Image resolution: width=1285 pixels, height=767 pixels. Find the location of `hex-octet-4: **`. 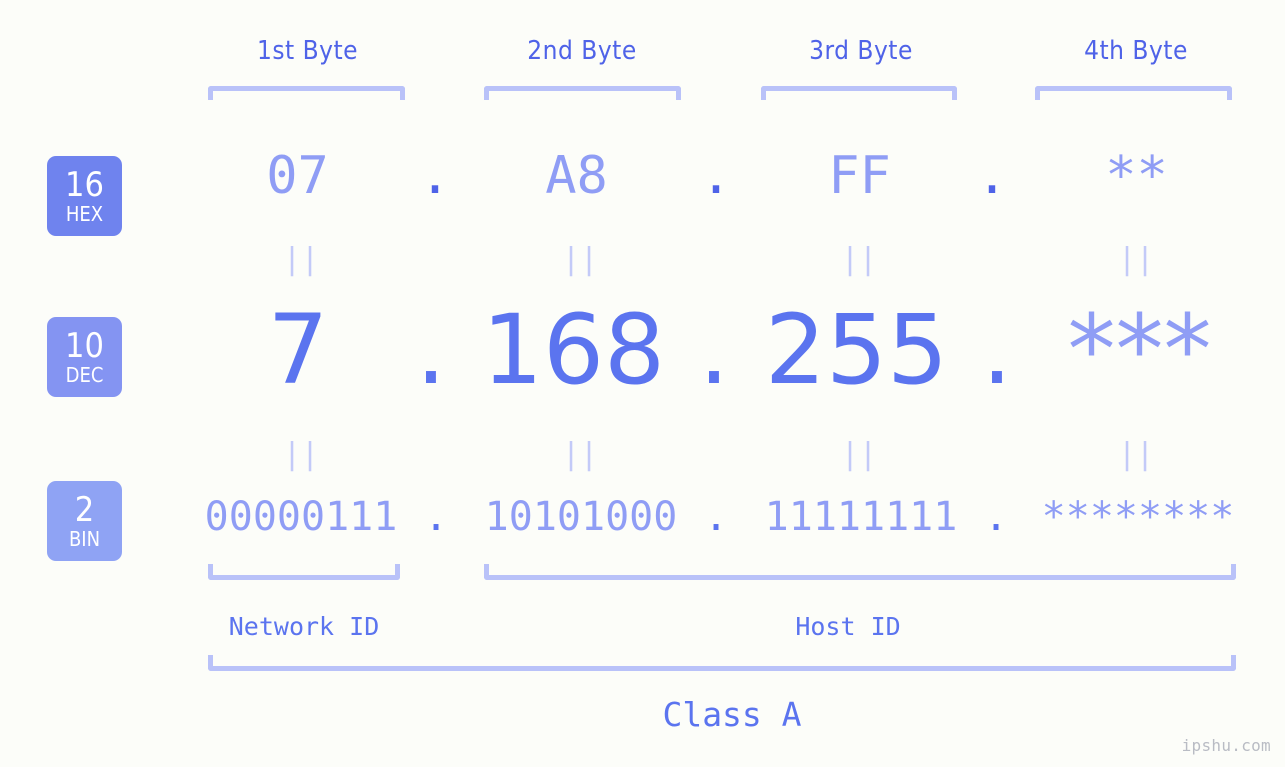

hex-octet-4: ** is located at coordinates (1136, 176).